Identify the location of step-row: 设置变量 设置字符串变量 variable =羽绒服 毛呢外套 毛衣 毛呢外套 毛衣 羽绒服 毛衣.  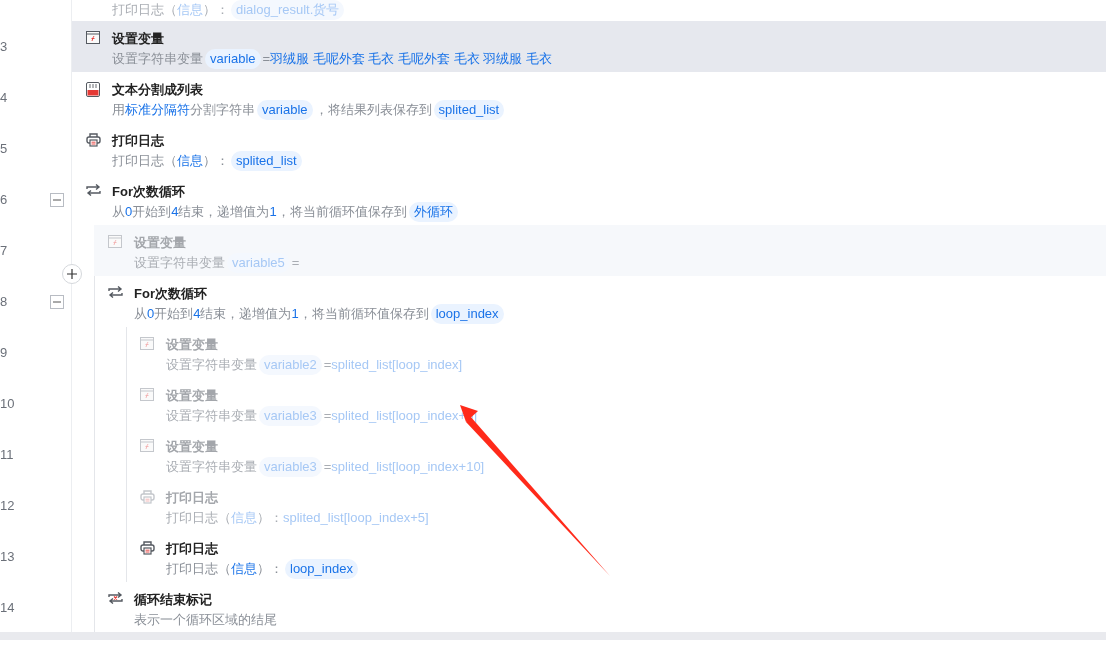
(589, 46).